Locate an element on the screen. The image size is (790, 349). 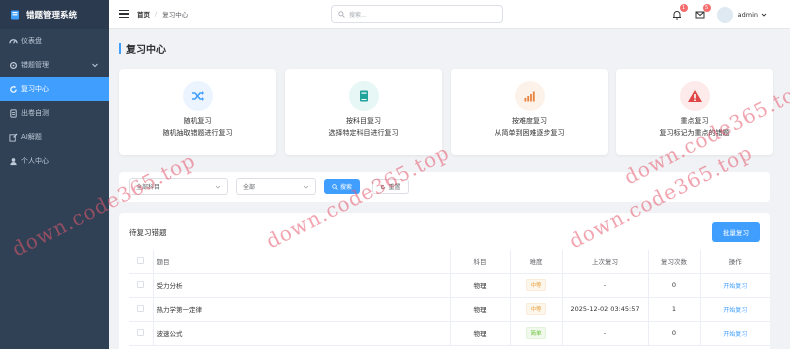
row-difficulty-cell: 简单 is located at coordinates (536, 333).